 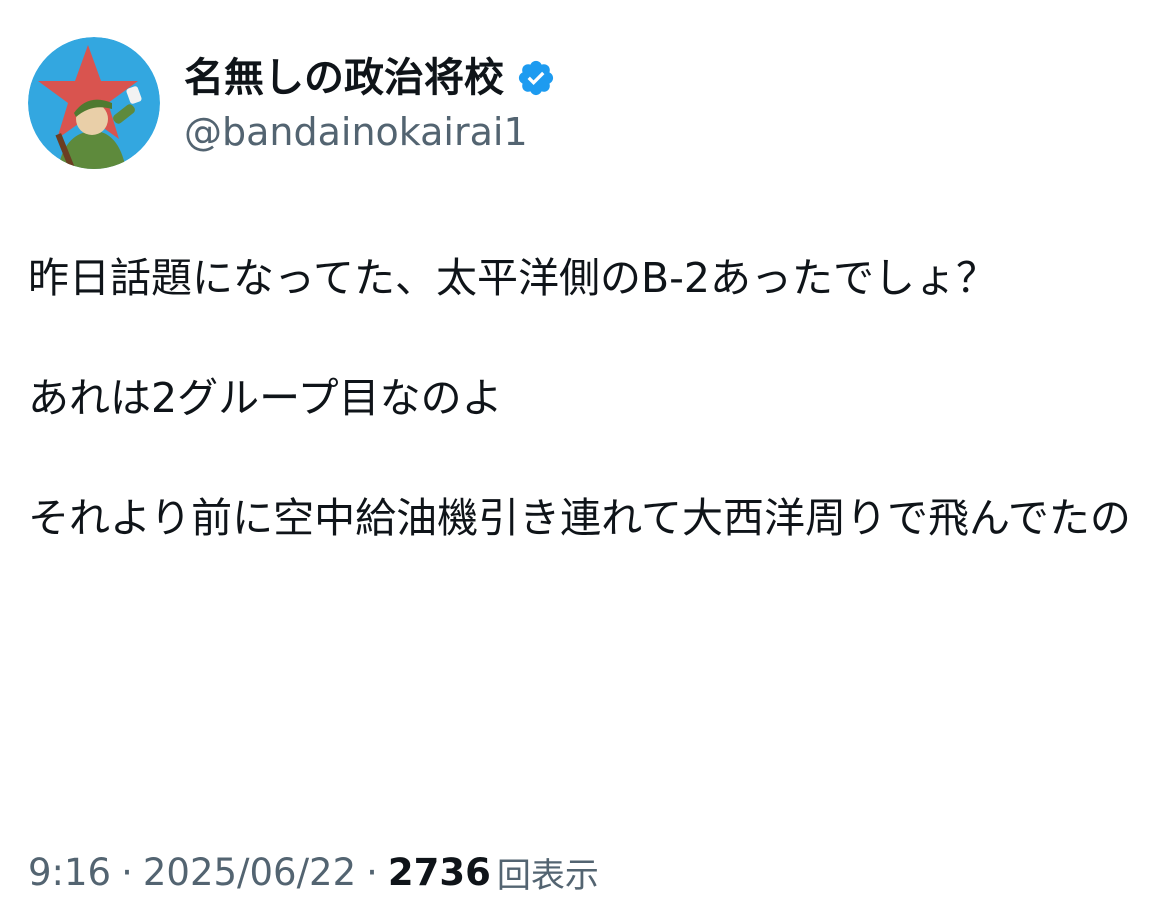 I want to click on tweet-meta: 9:16 · 2025/06/22 · 2736 回表示, so click(x=313, y=872).